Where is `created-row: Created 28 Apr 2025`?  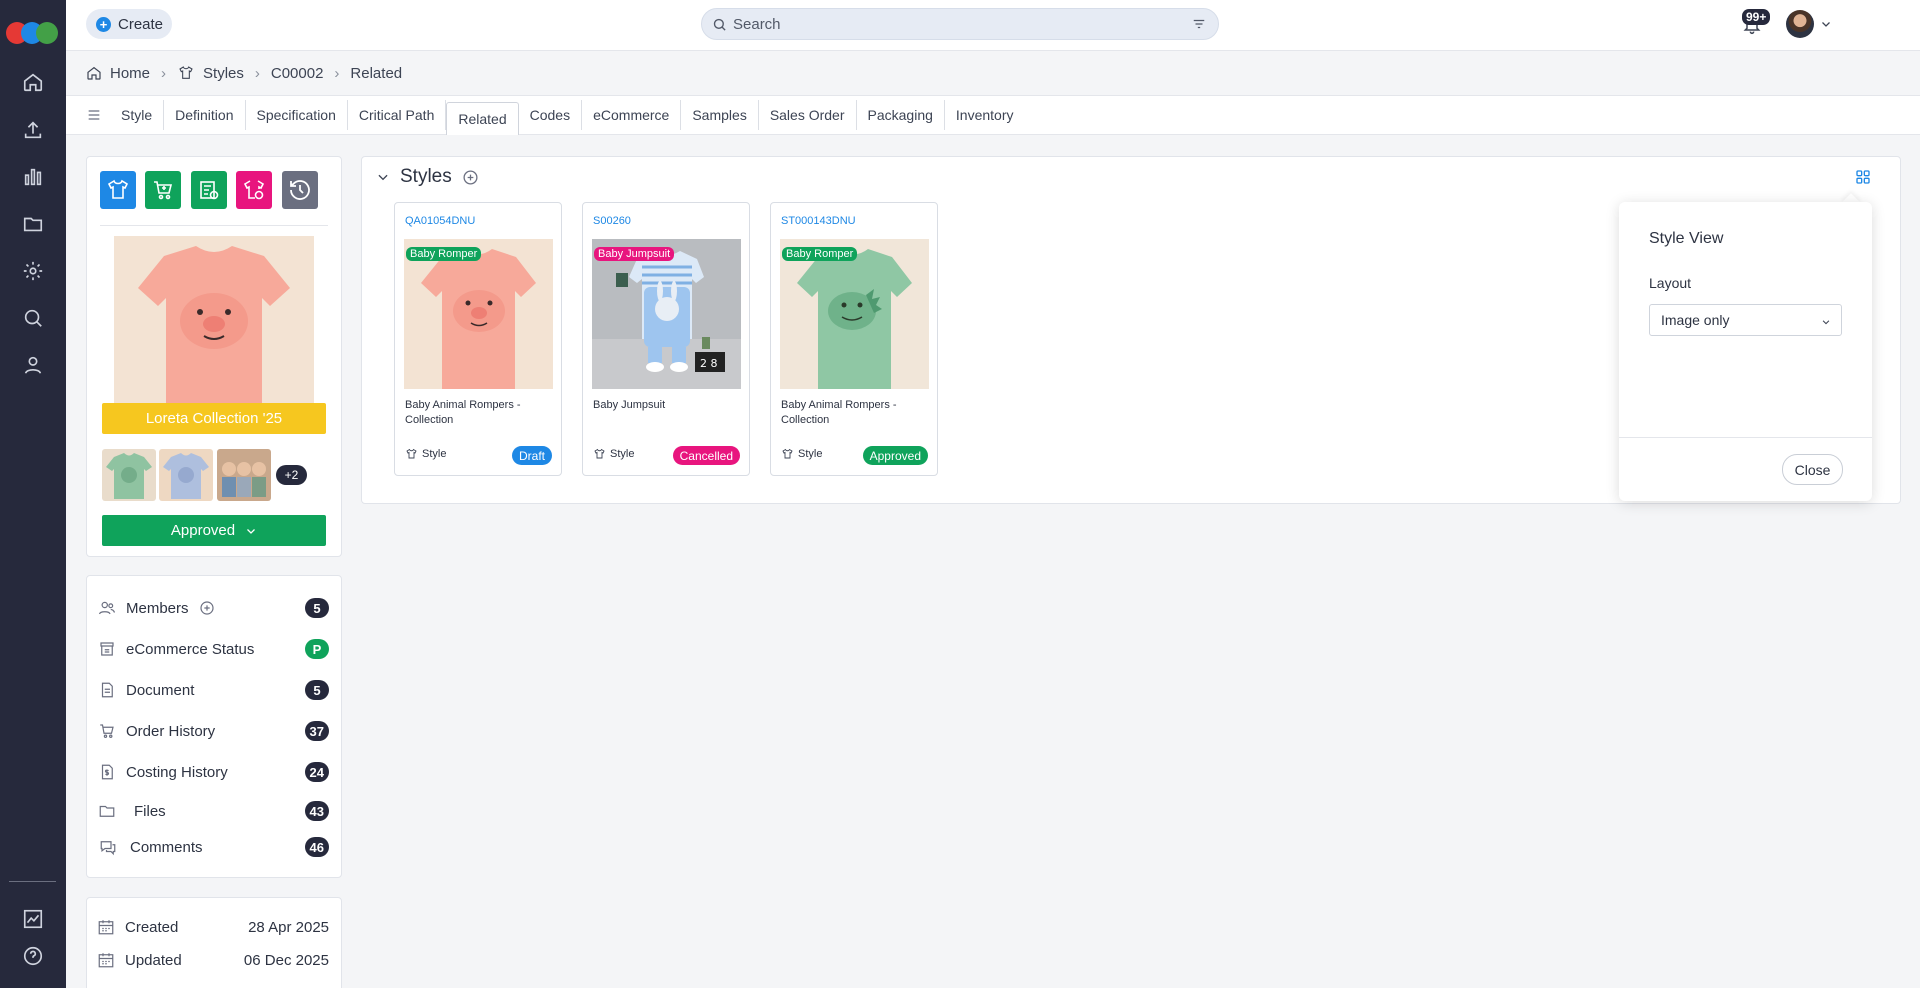
created-row: Created 28 Apr 2025 is located at coordinates (213, 927).